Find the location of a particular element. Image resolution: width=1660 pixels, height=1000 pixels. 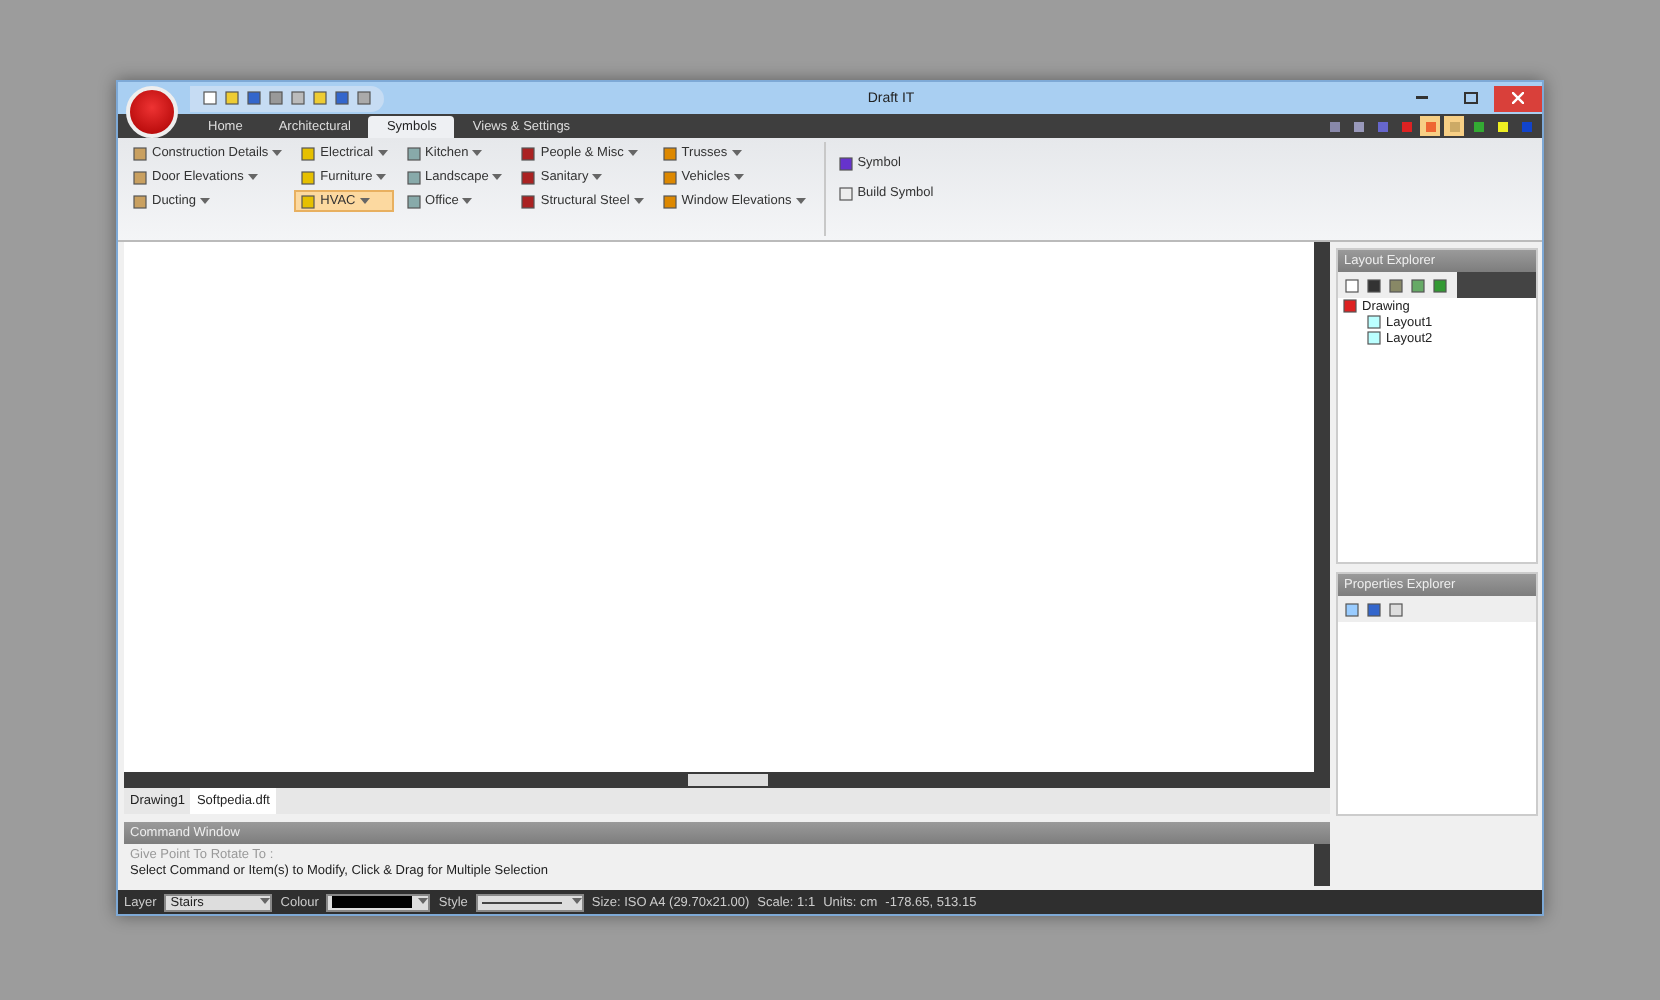

close-button is located at coordinates (1518, 98).